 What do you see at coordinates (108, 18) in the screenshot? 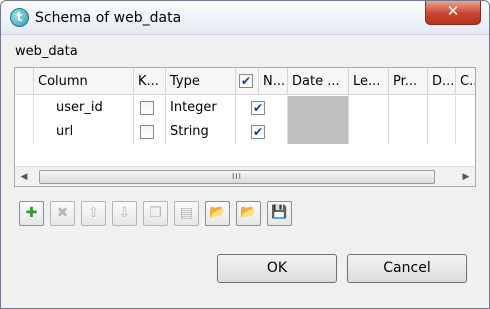
I see `window-title: Schema of web_data` at bounding box center [108, 18].